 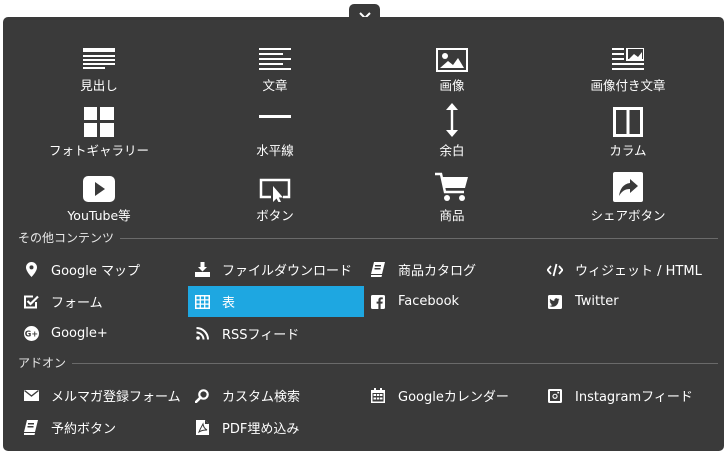 What do you see at coordinates (634, 397) in the screenshot?
I see `item-label: Instagramフィード` at bounding box center [634, 397].